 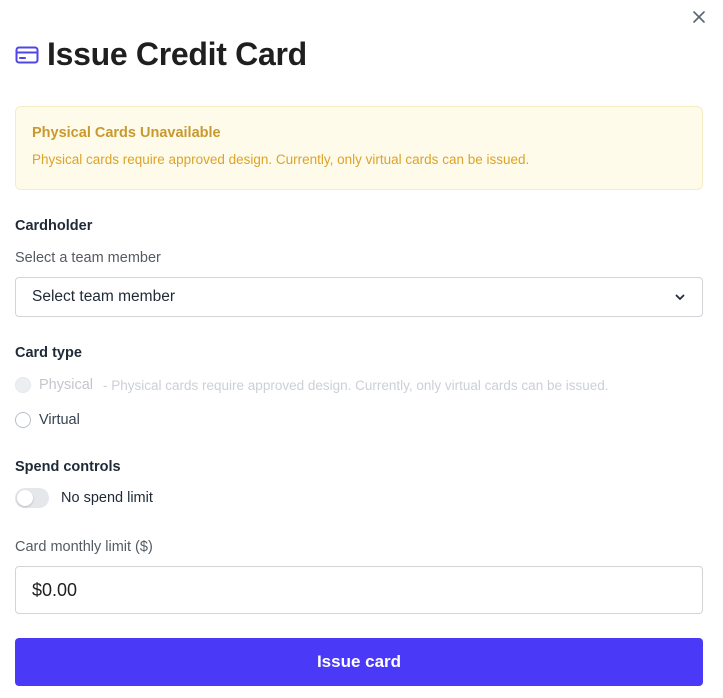 I want to click on close-icon, so click(x=699, y=17).